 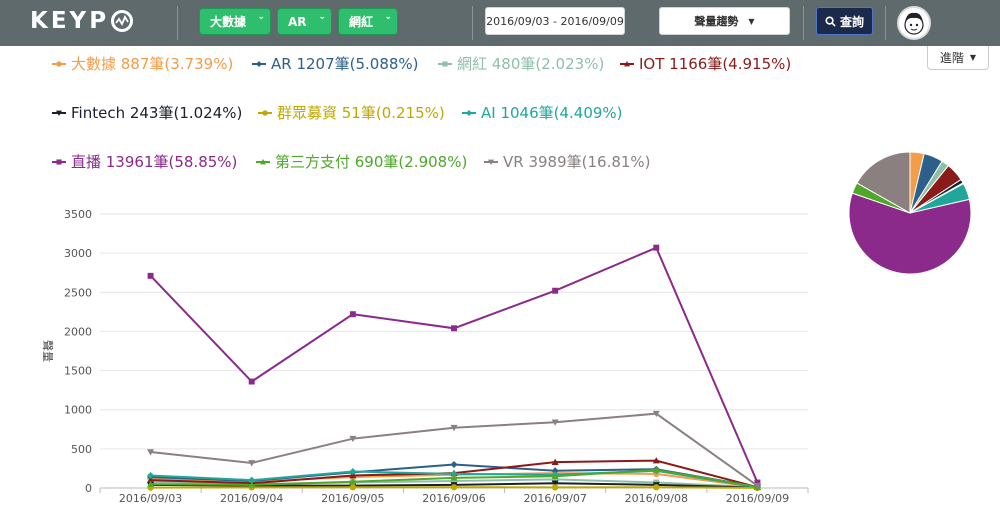 What do you see at coordinates (757, 498) in the screenshot?
I see `x-tick-label: 2016/09/09` at bounding box center [757, 498].